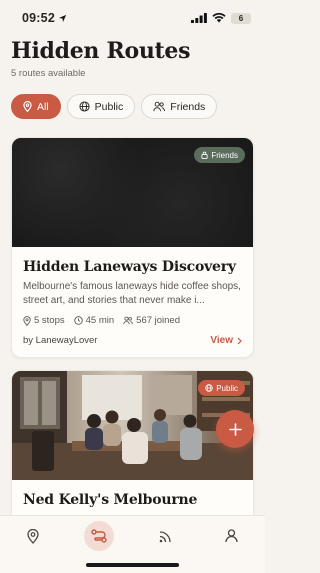 Image resolution: width=320 pixels, height=573 pixels. I want to click on filter-friends-label: Friends, so click(188, 106).